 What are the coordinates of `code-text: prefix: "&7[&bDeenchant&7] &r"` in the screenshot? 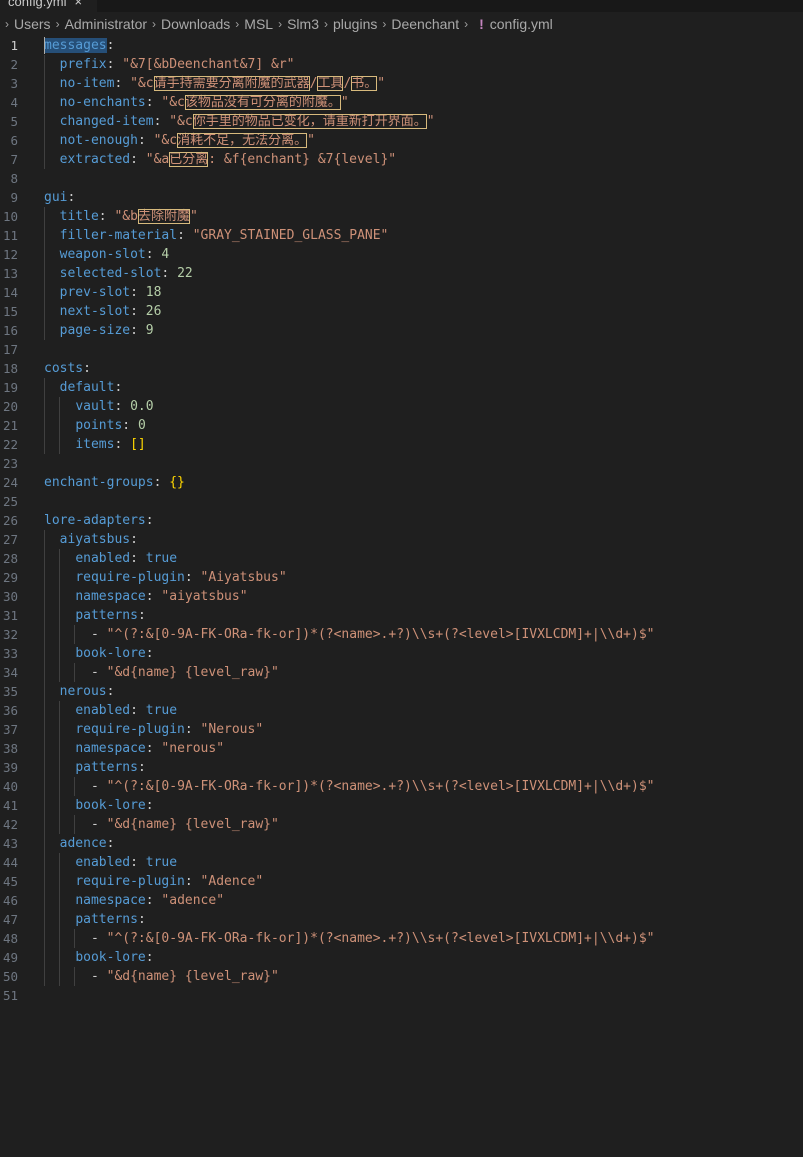 It's located at (169, 64).